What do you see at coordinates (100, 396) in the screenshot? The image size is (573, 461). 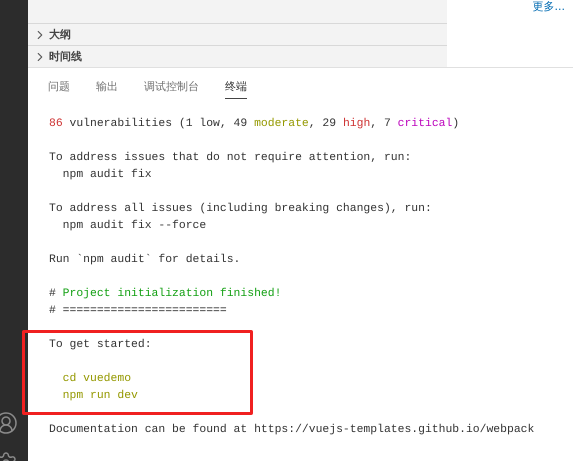 I see `terminal-line: npm run dev` at bounding box center [100, 396].